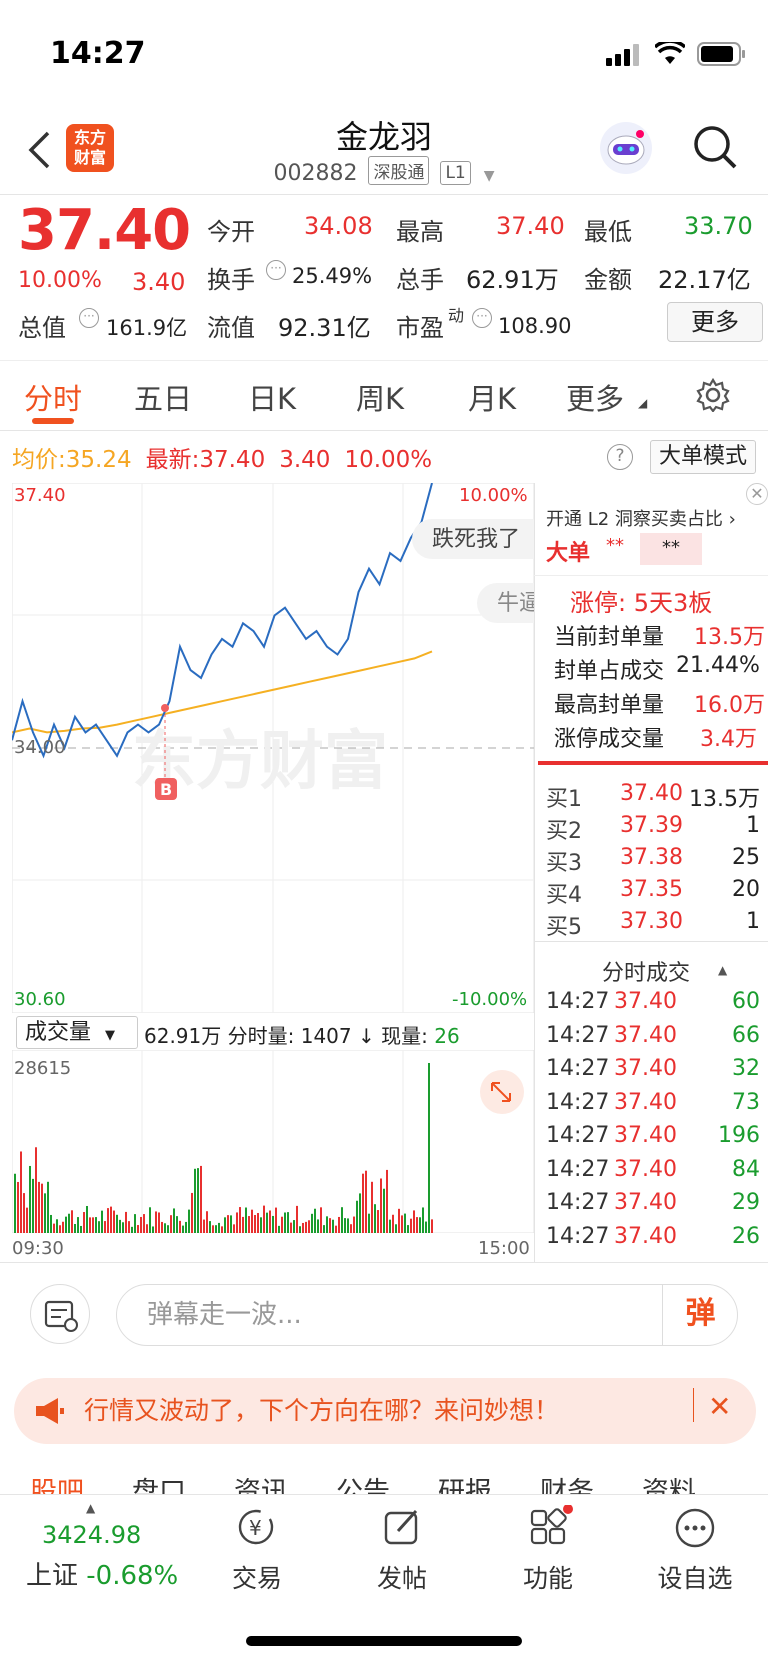 The width and height of the screenshot is (768, 1663). What do you see at coordinates (695, 1528) in the screenshot?
I see `more-dots-icon` at bounding box center [695, 1528].